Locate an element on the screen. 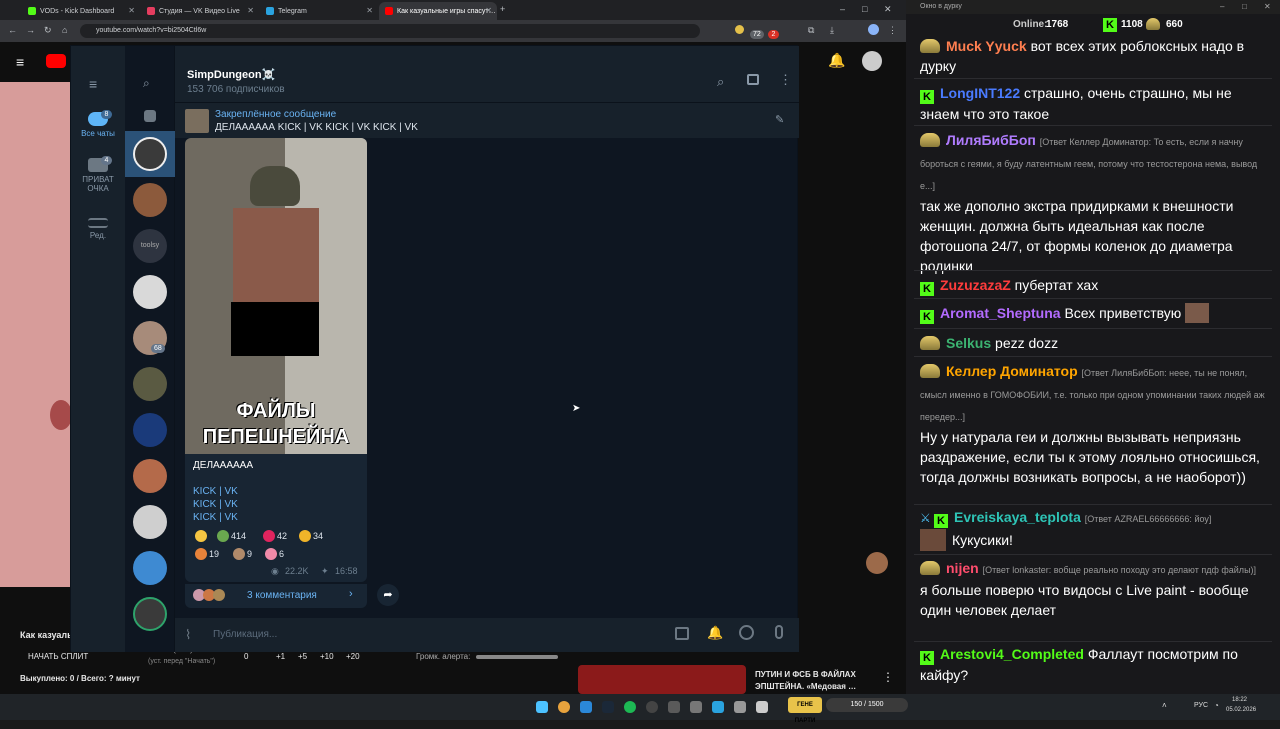 The width and height of the screenshot is (1280, 729). folder-all-chats: Все чаты 8 is located at coordinates (98, 124).